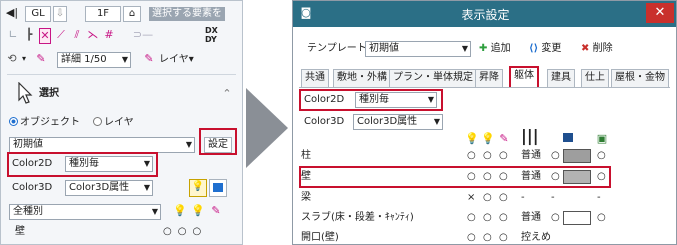 This screenshot has height=245, width=677. What do you see at coordinates (13, 35) in the screenshot?
I see `corner-icon: ∟` at bounding box center [13, 35].